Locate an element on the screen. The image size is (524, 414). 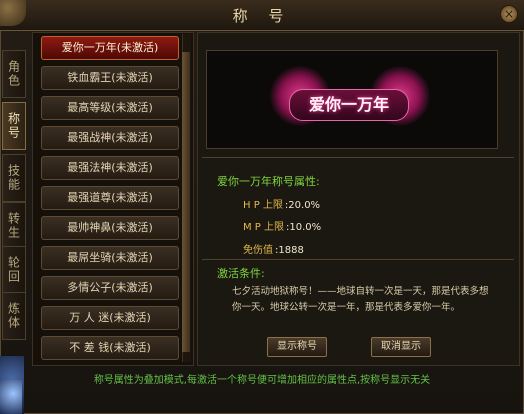
attr-value: :10.0% is located at coordinates (304, 227).